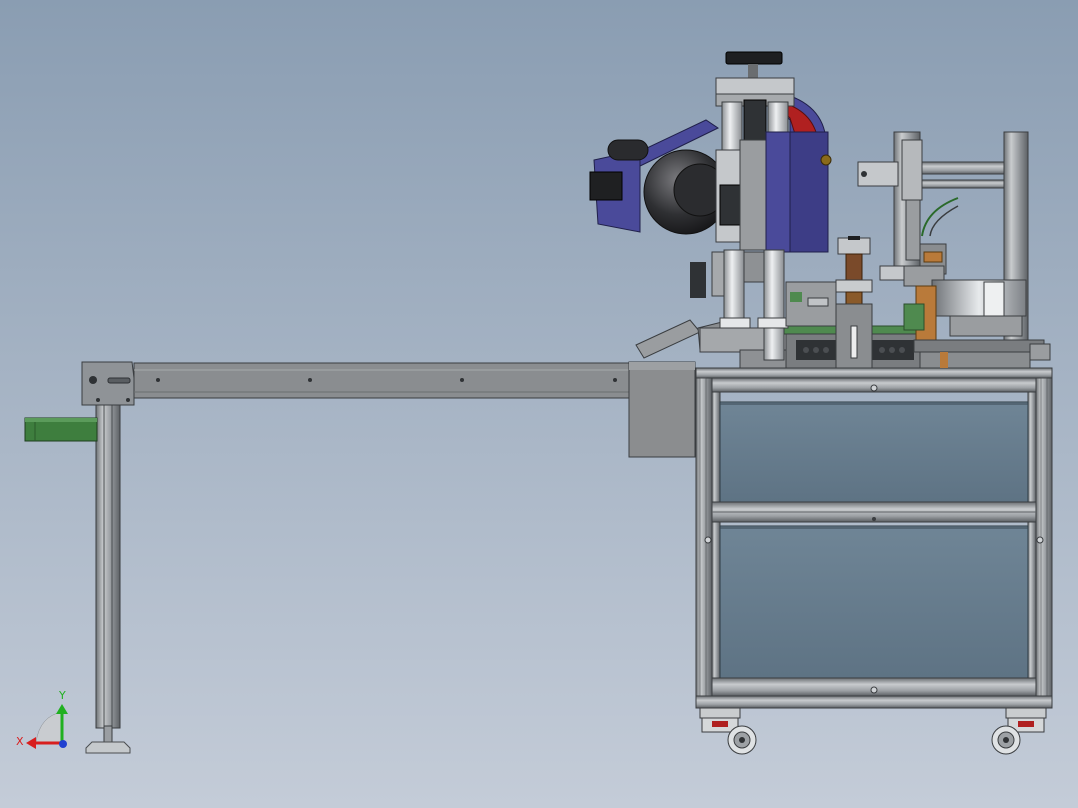 The height and width of the screenshot is (808, 1078). Describe the element at coordinates (20, 741) in the screenshot. I see `x-axis-label: X` at that location.